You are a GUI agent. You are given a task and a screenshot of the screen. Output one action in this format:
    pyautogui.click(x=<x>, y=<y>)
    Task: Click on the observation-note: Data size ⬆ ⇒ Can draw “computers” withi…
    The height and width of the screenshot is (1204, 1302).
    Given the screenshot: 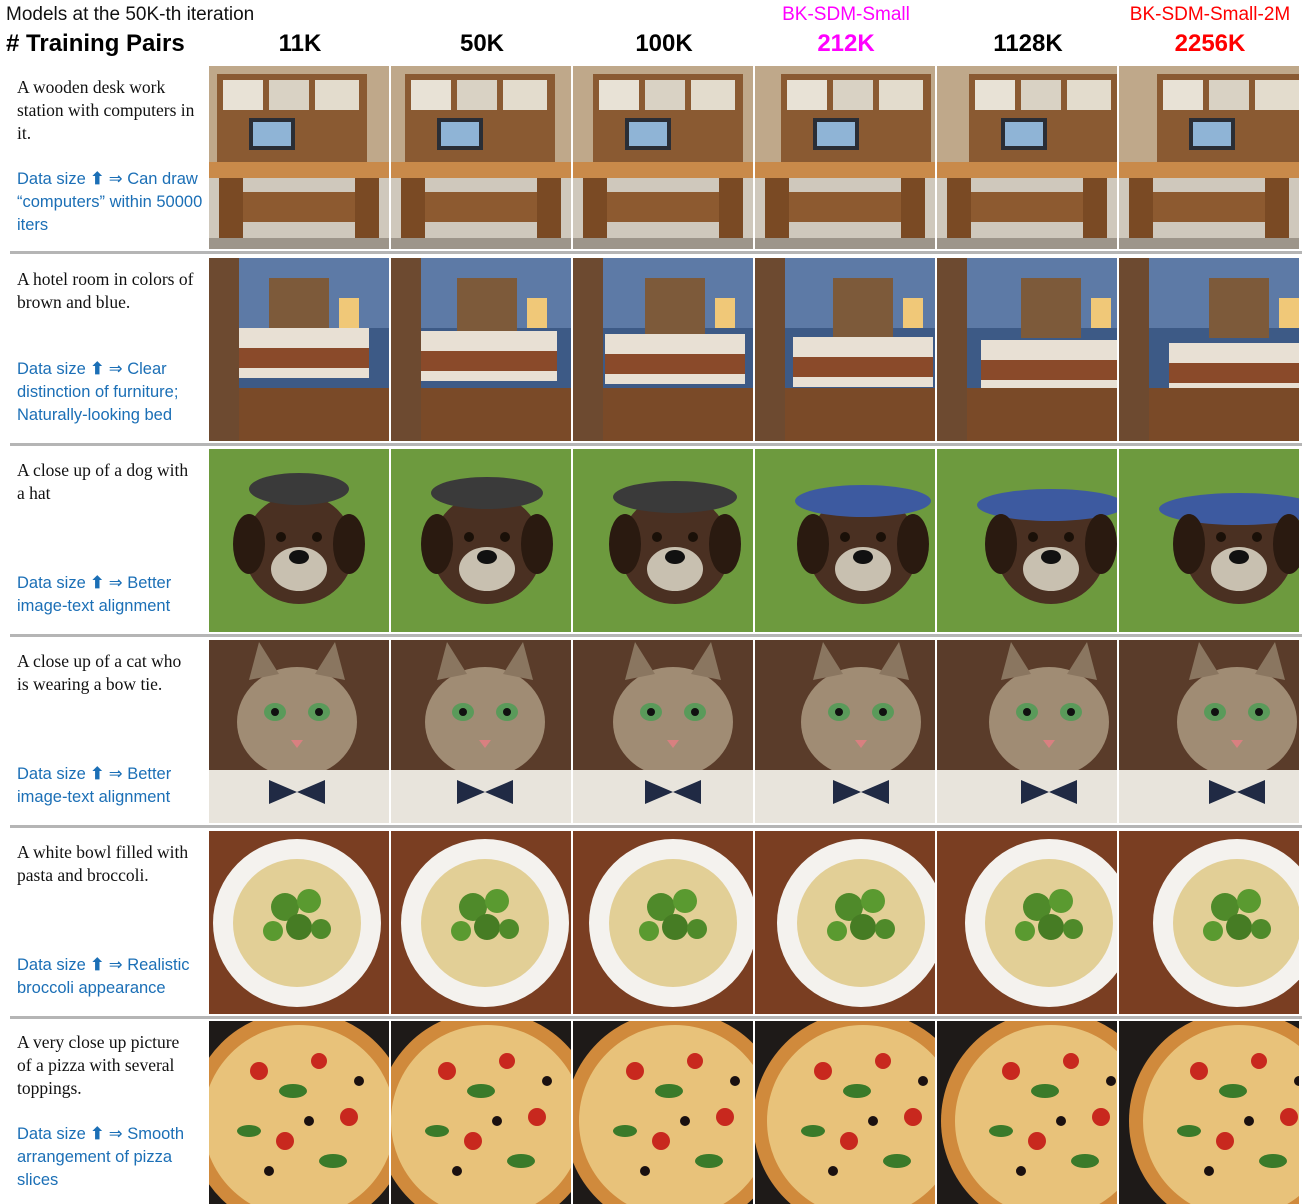 What is the action you would take?
    pyautogui.click(x=112, y=202)
    